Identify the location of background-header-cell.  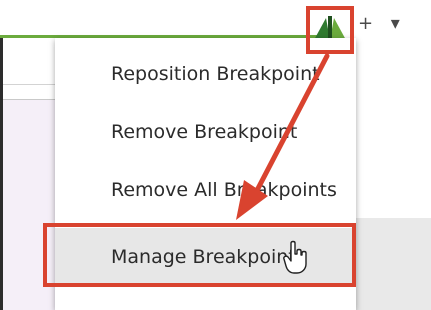
(29, 69).